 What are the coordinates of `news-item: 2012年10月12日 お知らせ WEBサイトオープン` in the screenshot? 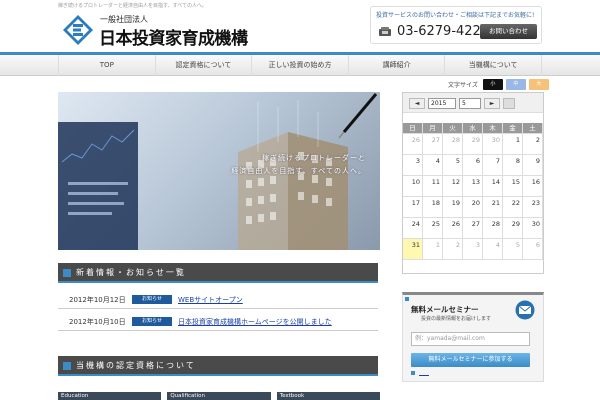 It's located at (218, 300).